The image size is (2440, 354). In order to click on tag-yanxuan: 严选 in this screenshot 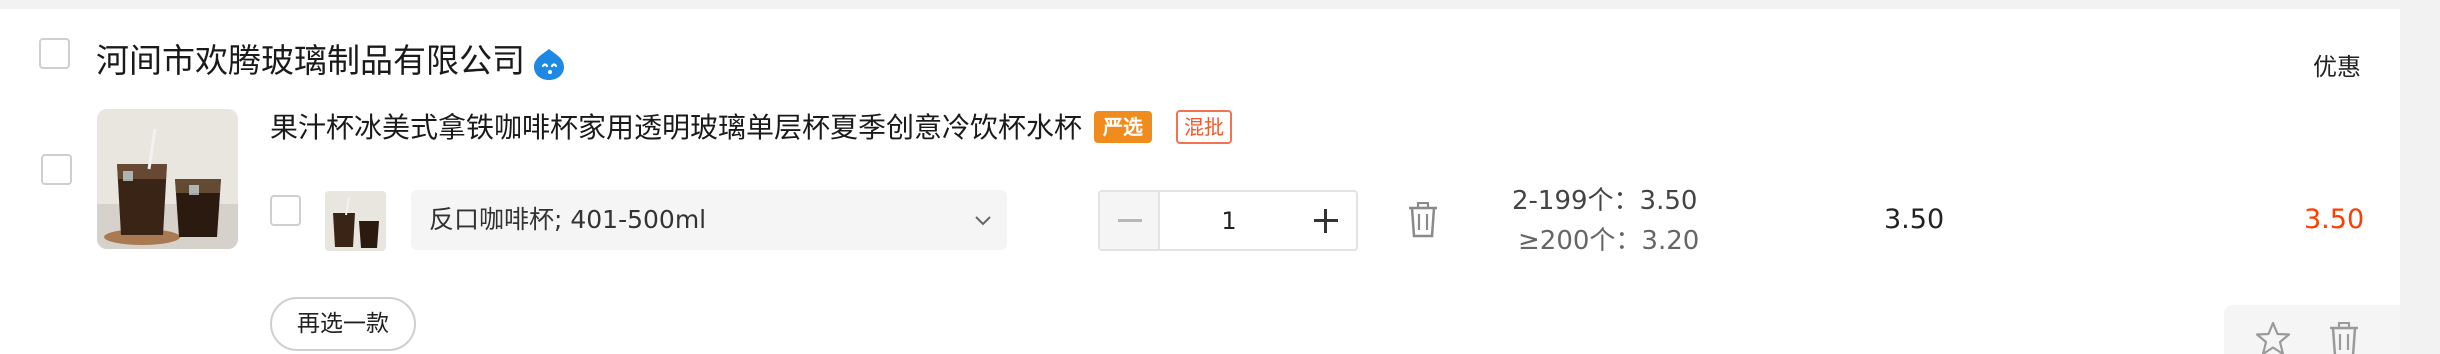, I will do `click(1123, 127)`.